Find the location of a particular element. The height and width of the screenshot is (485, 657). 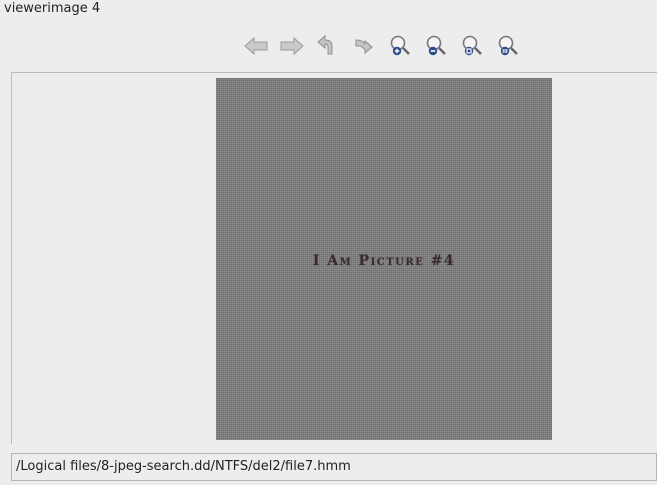

zoom-out-button is located at coordinates (436, 46).